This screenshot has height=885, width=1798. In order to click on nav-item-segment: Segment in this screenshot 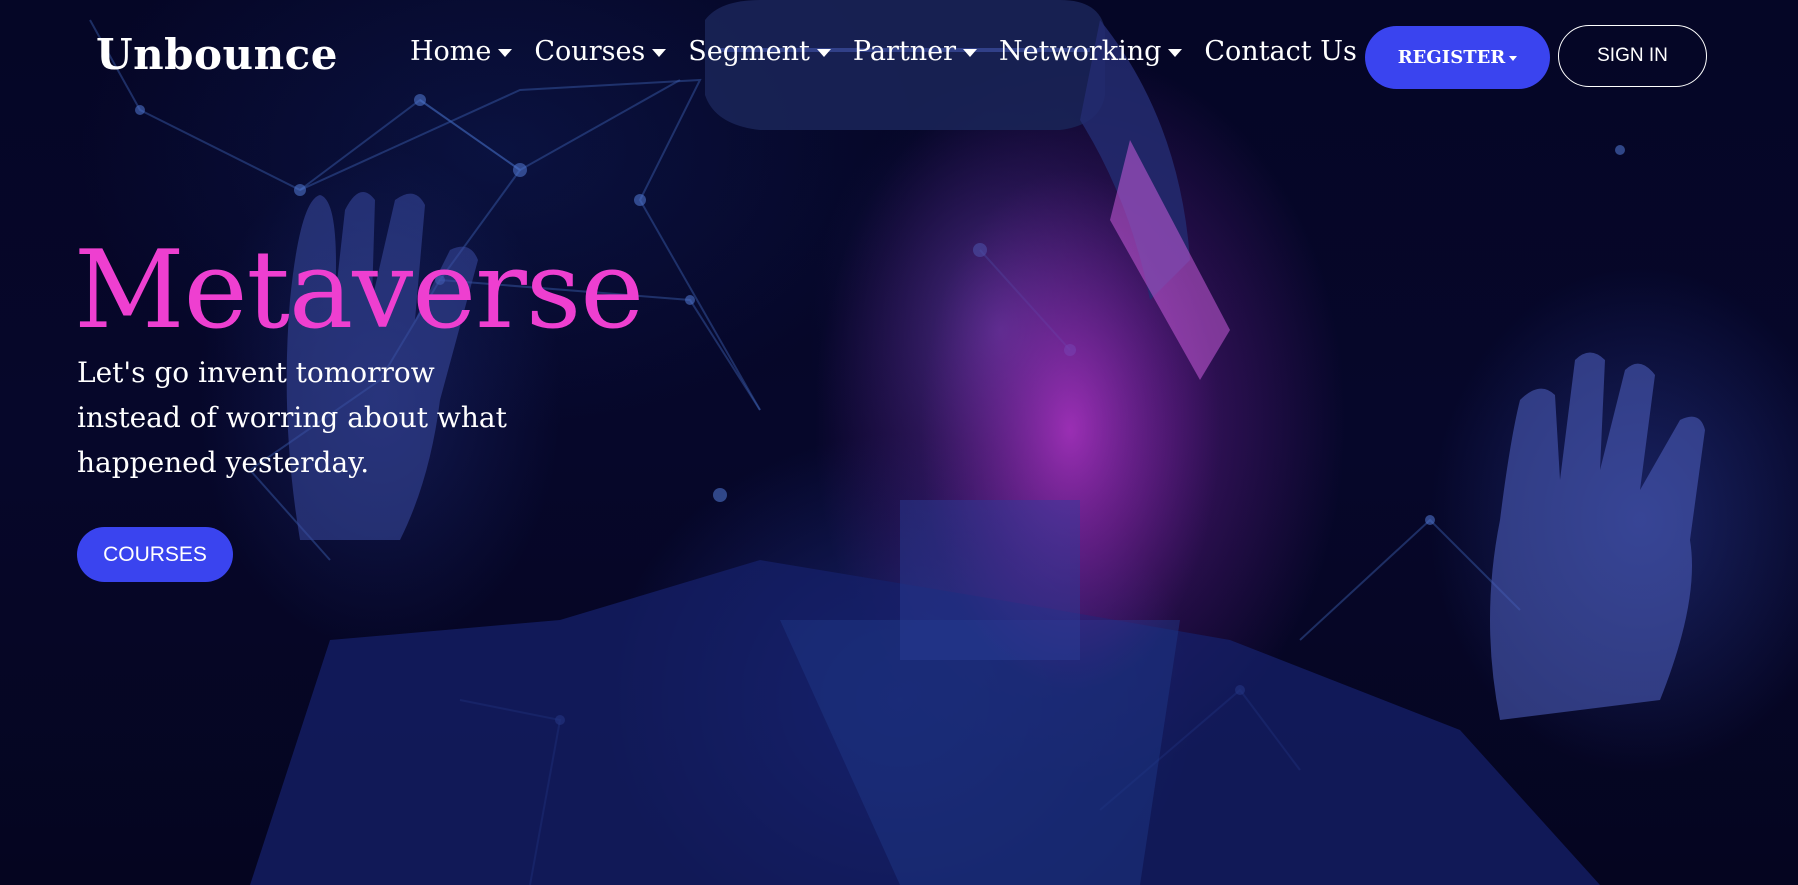, I will do `click(759, 51)`.